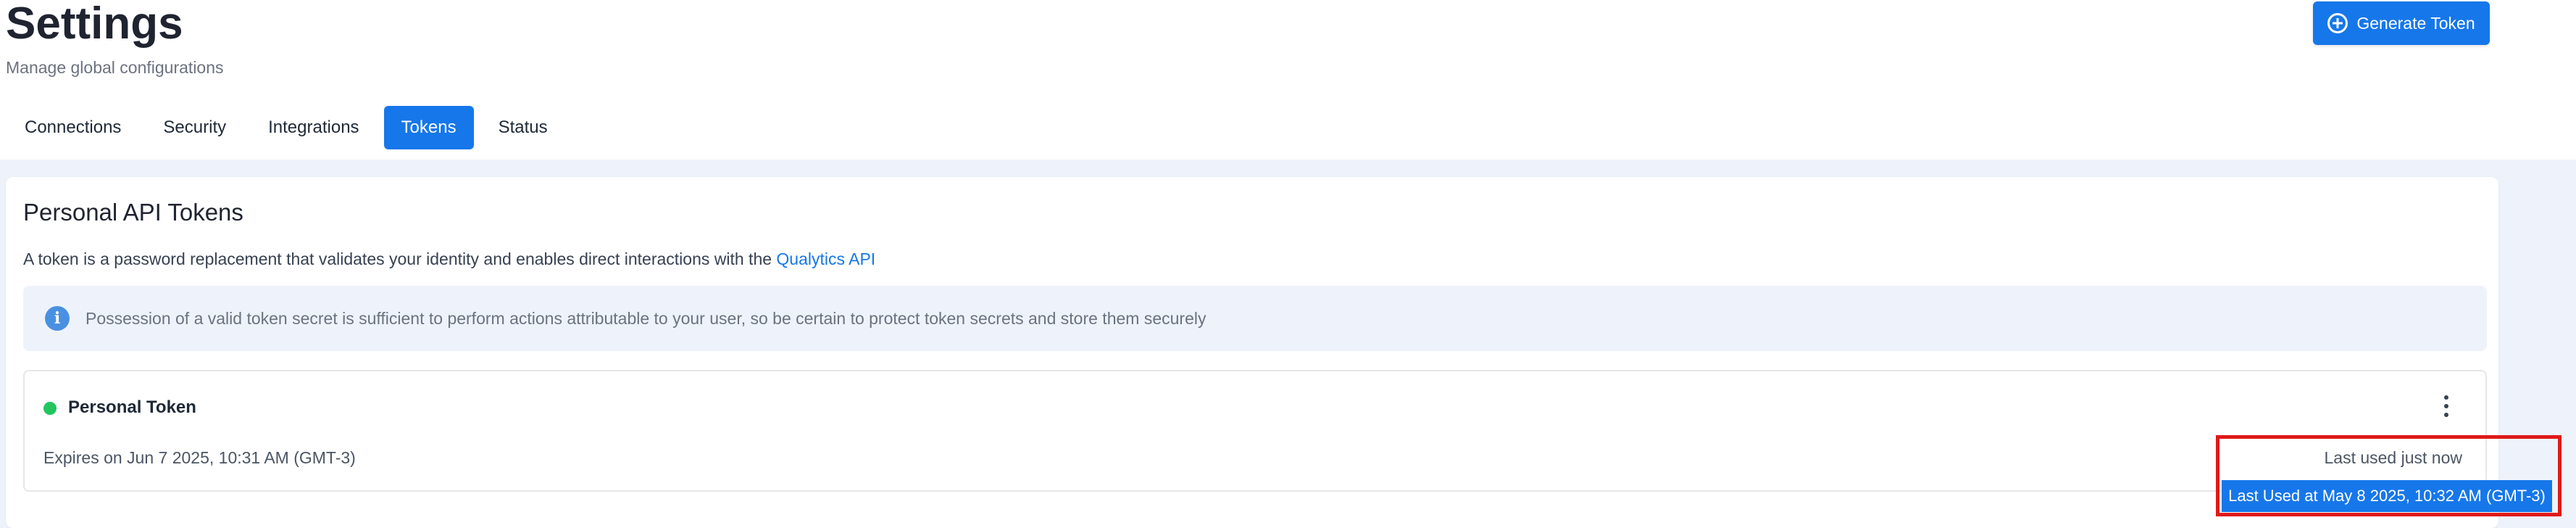  I want to click on tab-label: Status, so click(523, 127).